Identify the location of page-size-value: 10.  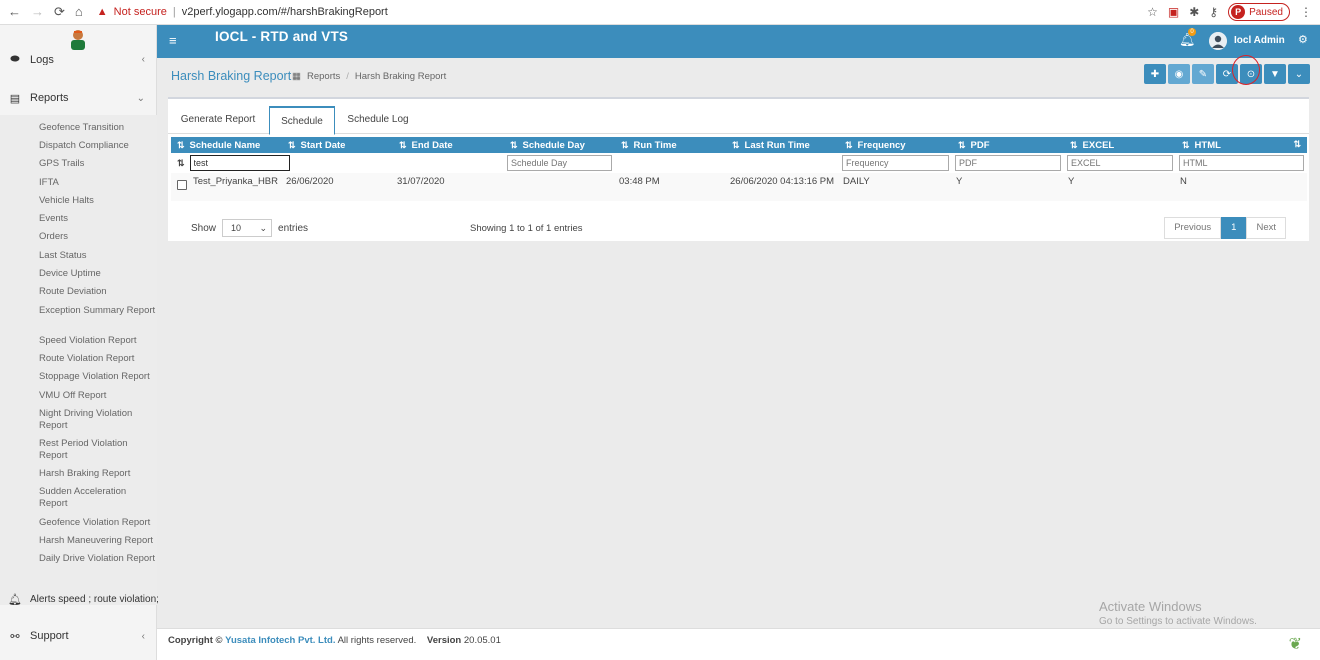
(236, 228).